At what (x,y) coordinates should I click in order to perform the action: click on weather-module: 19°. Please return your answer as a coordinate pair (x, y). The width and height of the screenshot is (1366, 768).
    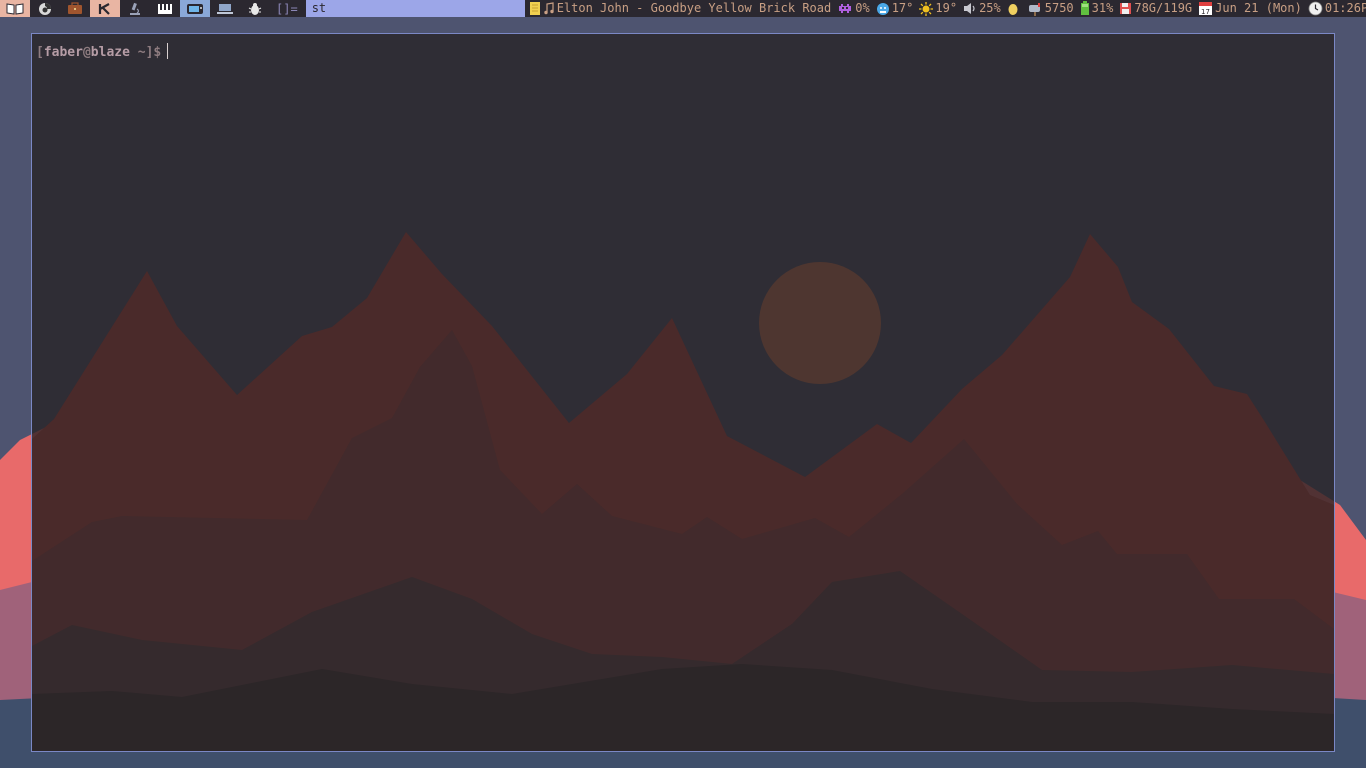
    Looking at the image, I should click on (938, 8).